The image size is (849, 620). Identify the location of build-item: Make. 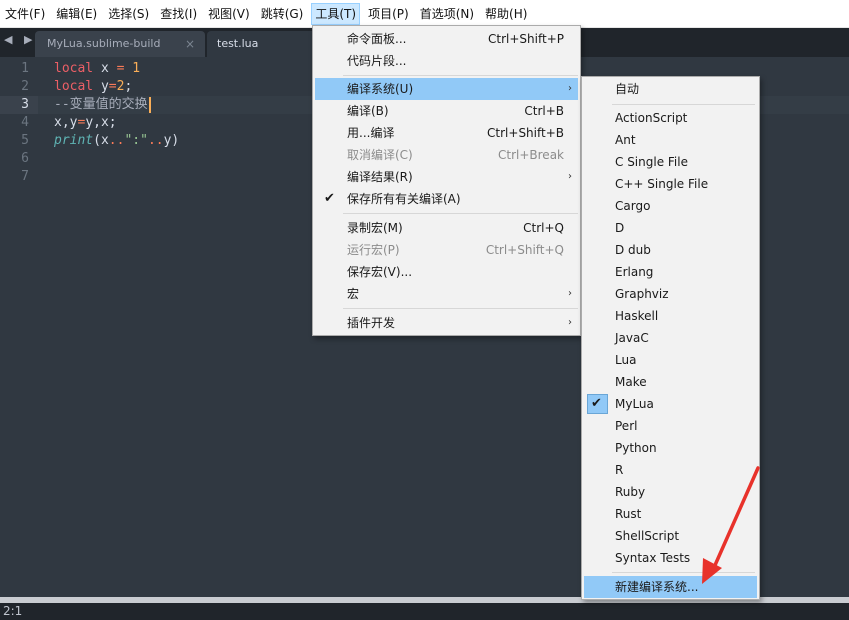
(670, 382).